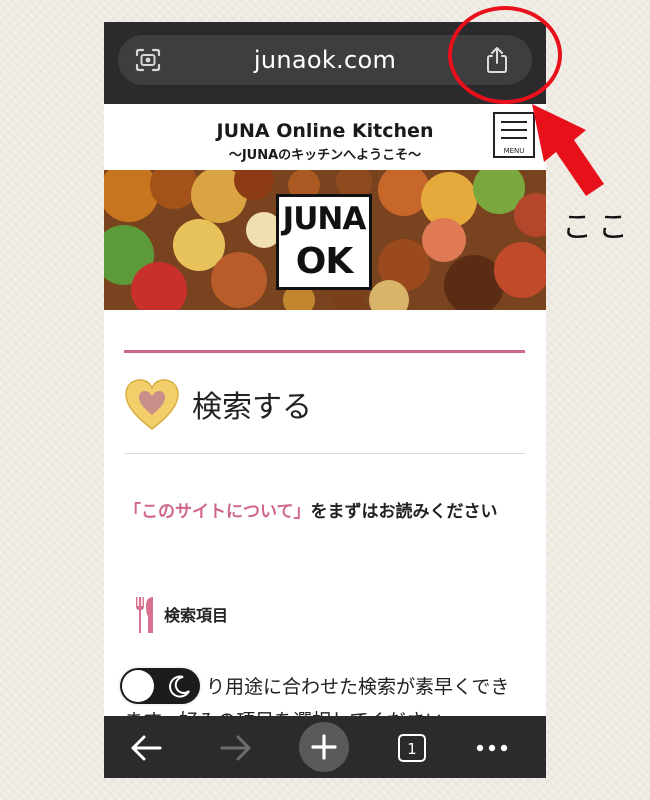 Image resolution: width=650 pixels, height=800 pixels. Describe the element at coordinates (324, 261) in the screenshot. I see `logo-text-bottom: OK` at that location.